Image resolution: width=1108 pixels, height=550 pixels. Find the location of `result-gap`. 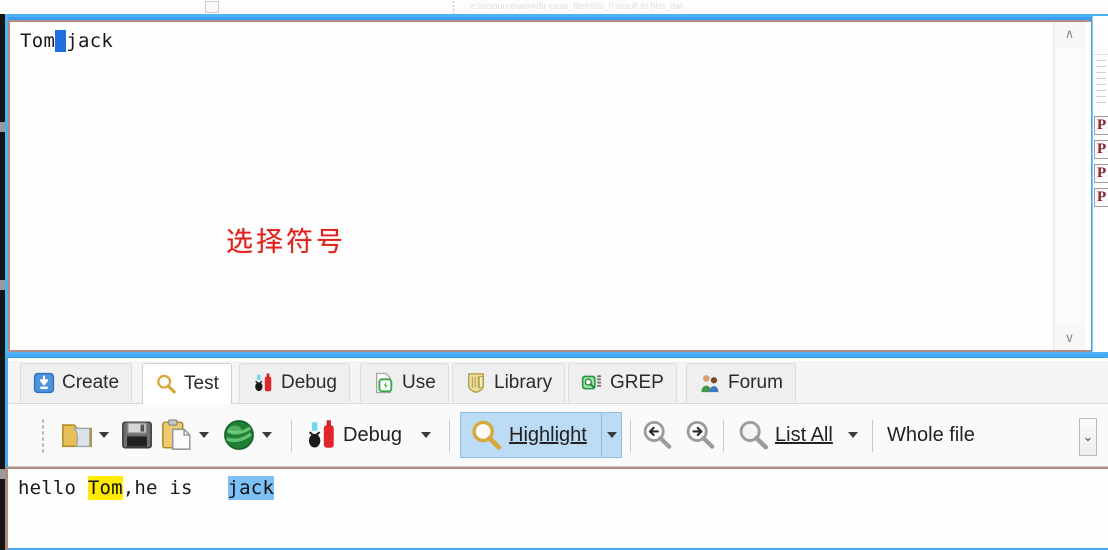

result-gap is located at coordinates (215, 488).